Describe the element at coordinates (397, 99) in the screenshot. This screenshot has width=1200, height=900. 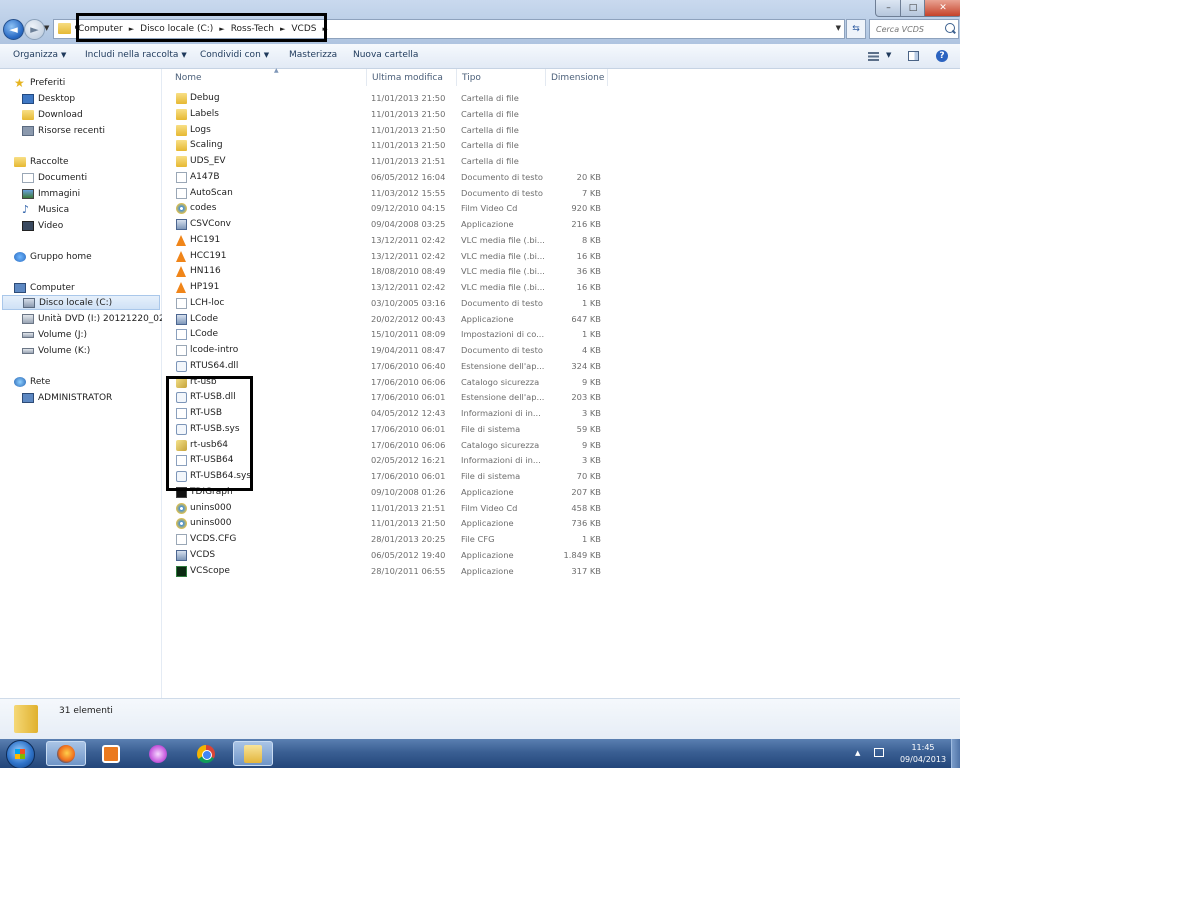
I see `file-row: Debug 11/01/2013 21:50 Cartella di file` at that location.